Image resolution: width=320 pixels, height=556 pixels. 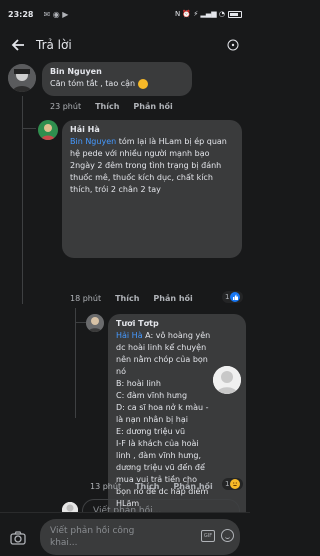 I want to click on thread-line, so click(x=75, y=363).